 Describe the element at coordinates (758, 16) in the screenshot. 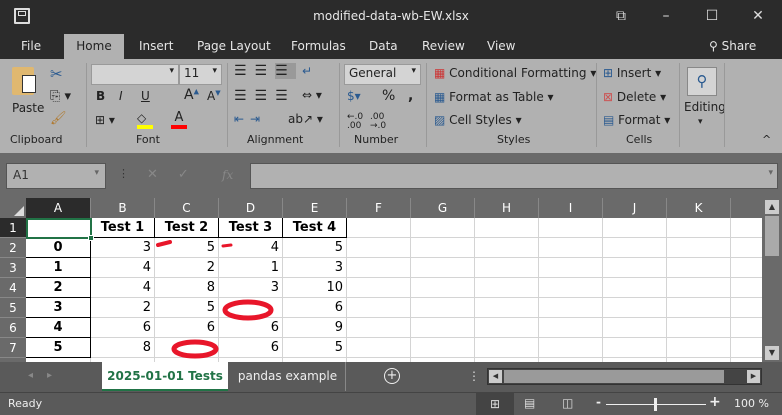

I see `close-button: ✕` at that location.